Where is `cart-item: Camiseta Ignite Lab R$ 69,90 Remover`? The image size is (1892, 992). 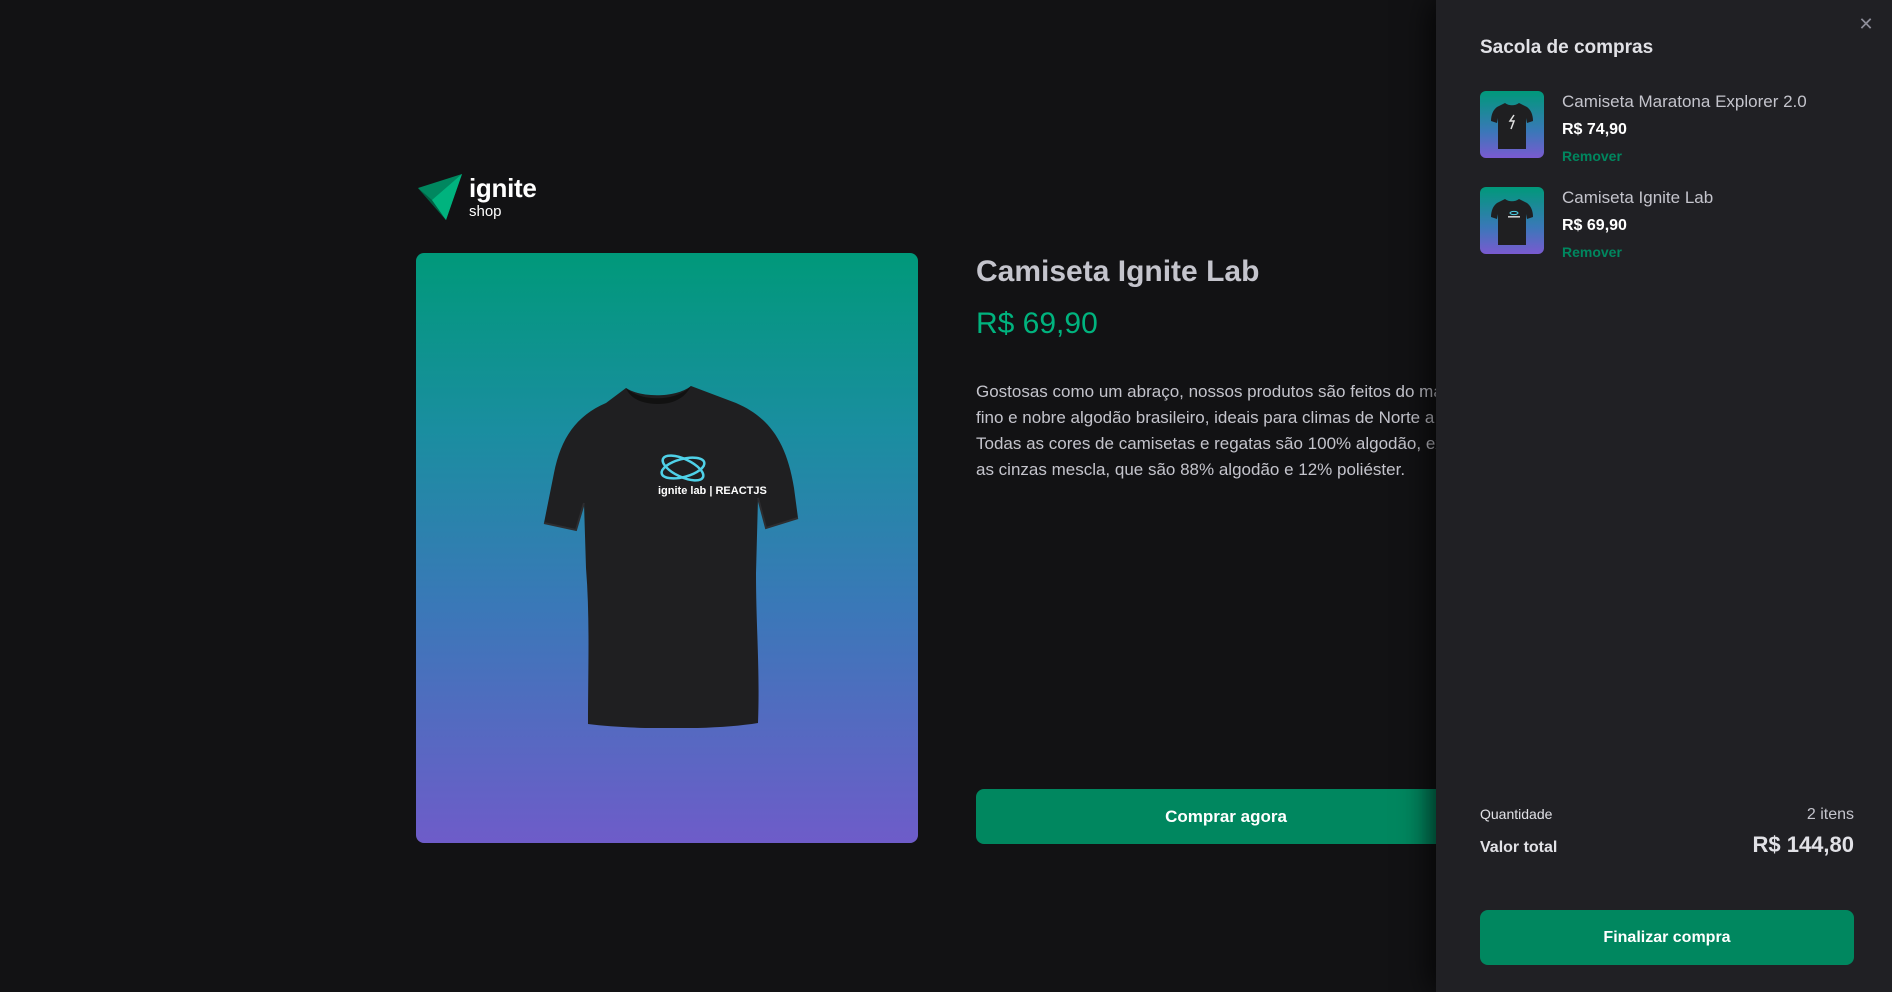 cart-item: Camiseta Ignite Lab R$ 69,90 Remover is located at coordinates (1670, 223).